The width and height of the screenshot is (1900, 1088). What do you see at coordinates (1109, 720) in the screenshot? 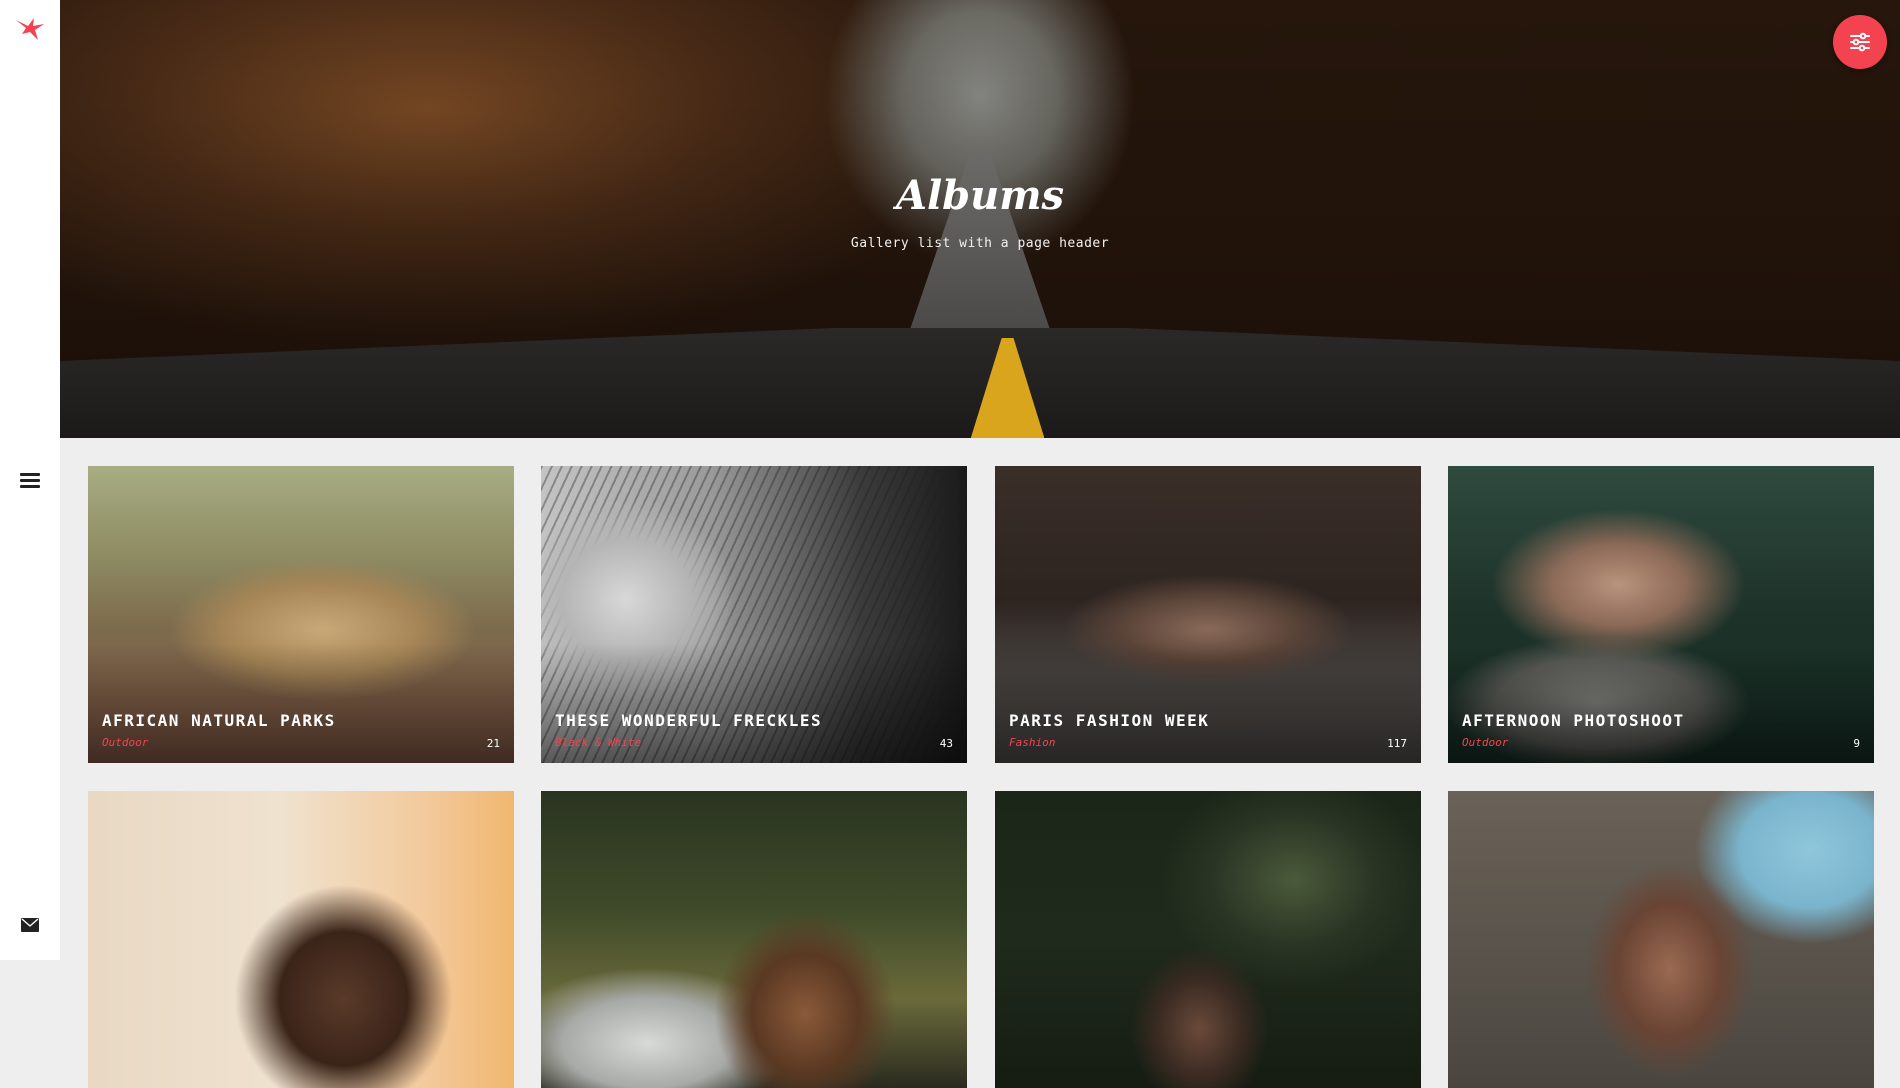
I see `album-title: PARIS FASHION WEEK` at bounding box center [1109, 720].